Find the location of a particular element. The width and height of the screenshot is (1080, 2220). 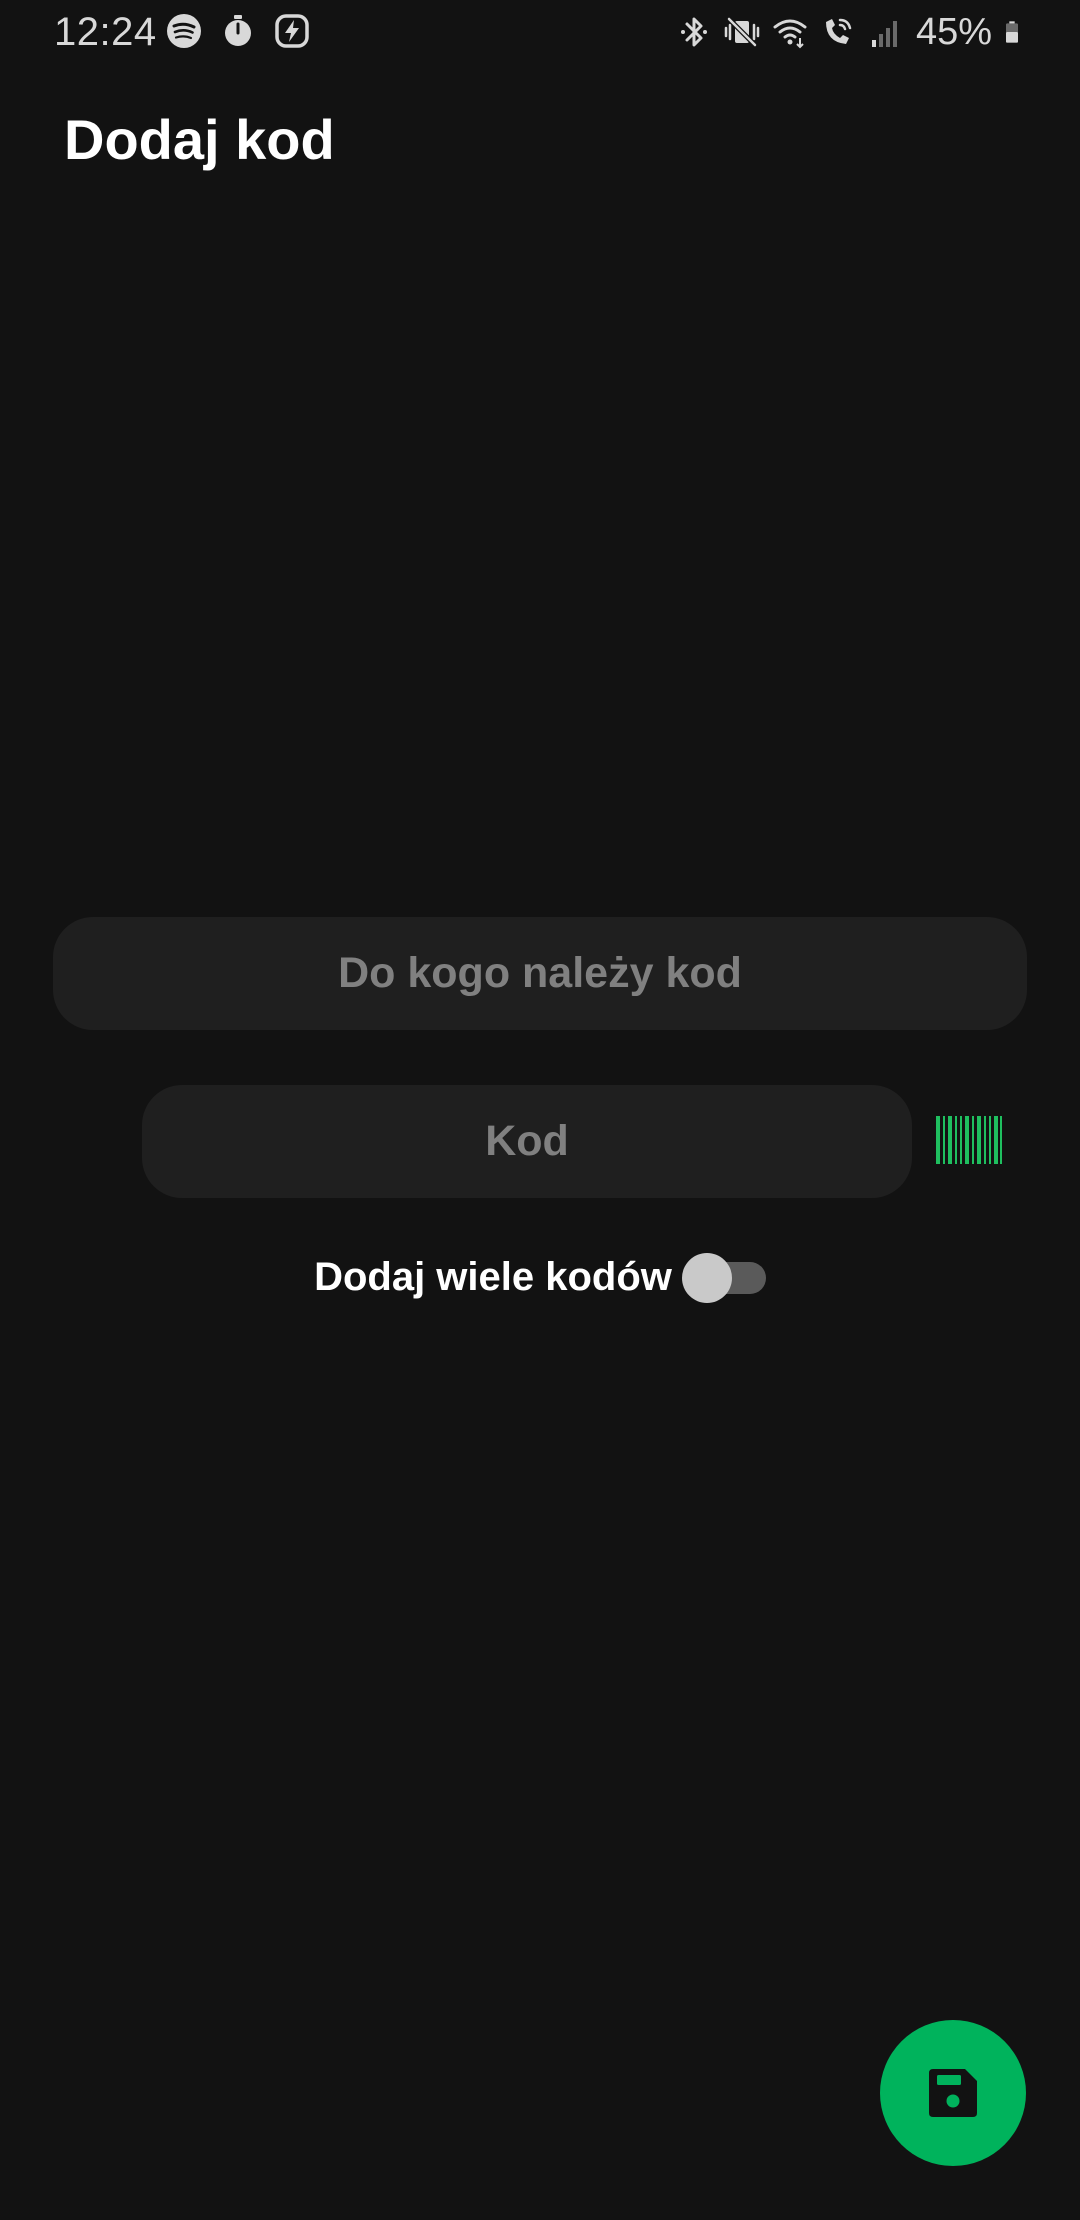

status-bar: 12:24 45% is located at coordinates (540, 32).